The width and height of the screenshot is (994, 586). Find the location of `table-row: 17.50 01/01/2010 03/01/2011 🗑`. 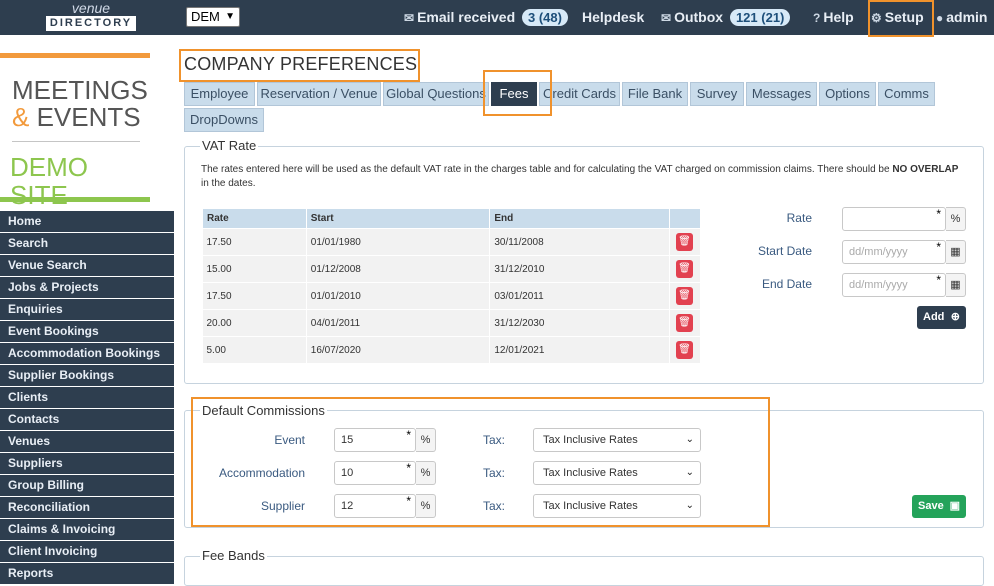

table-row: 17.50 01/01/2010 03/01/2011 🗑 is located at coordinates (451, 296).